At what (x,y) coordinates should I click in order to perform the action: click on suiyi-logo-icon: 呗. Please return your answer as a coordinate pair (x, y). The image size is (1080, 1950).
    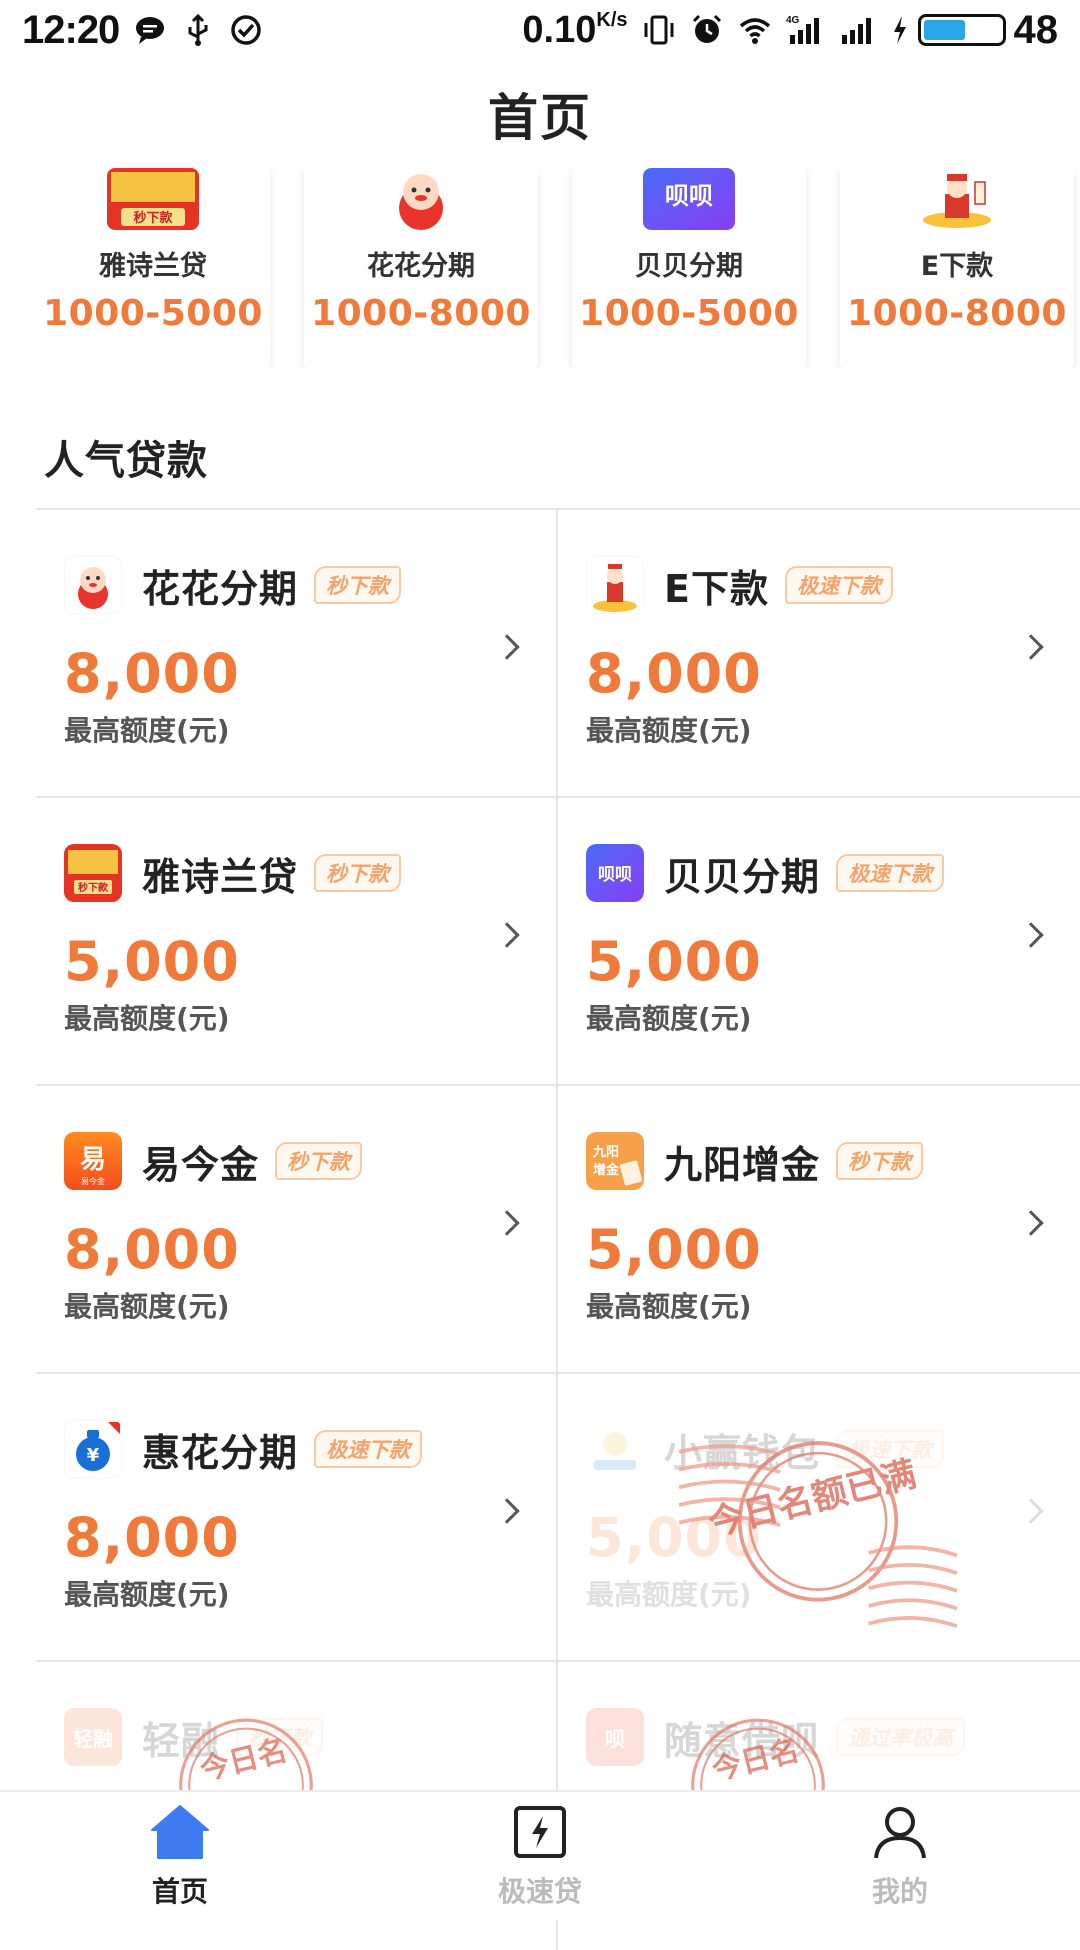
    Looking at the image, I should click on (615, 1737).